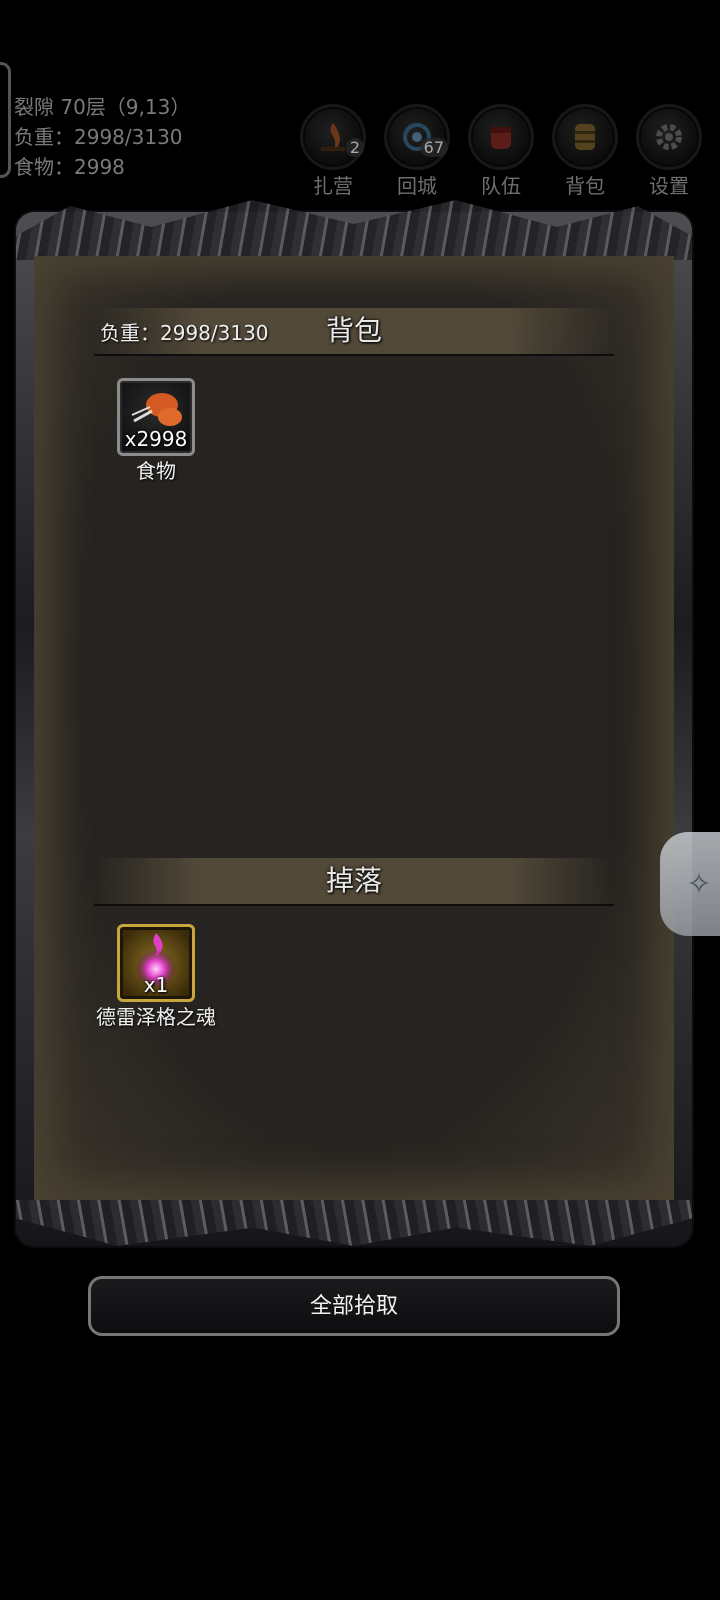 This screenshot has width=720, height=1600. I want to click on side-drawer-tab, so click(5, 120).